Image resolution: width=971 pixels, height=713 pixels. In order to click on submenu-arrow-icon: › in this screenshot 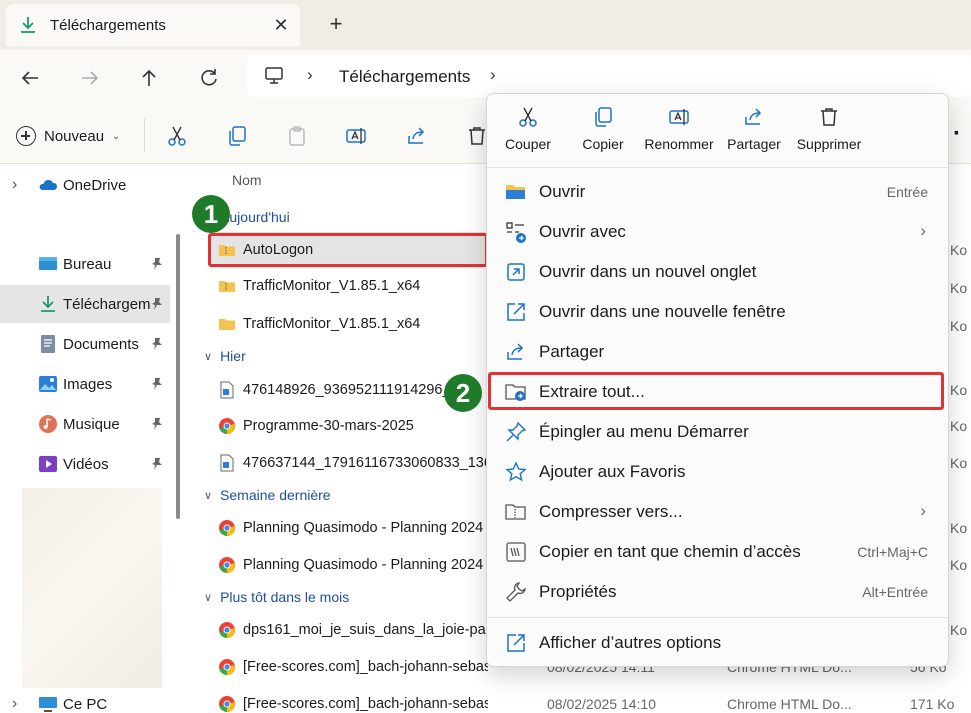, I will do `click(923, 230)`.